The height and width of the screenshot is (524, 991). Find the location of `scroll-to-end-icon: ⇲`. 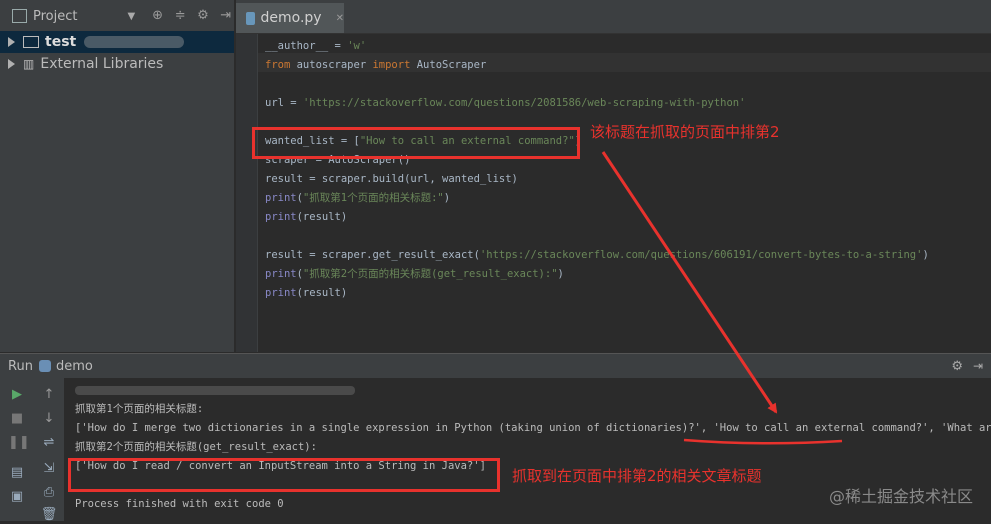

scroll-to-end-icon: ⇲ is located at coordinates (49, 469).